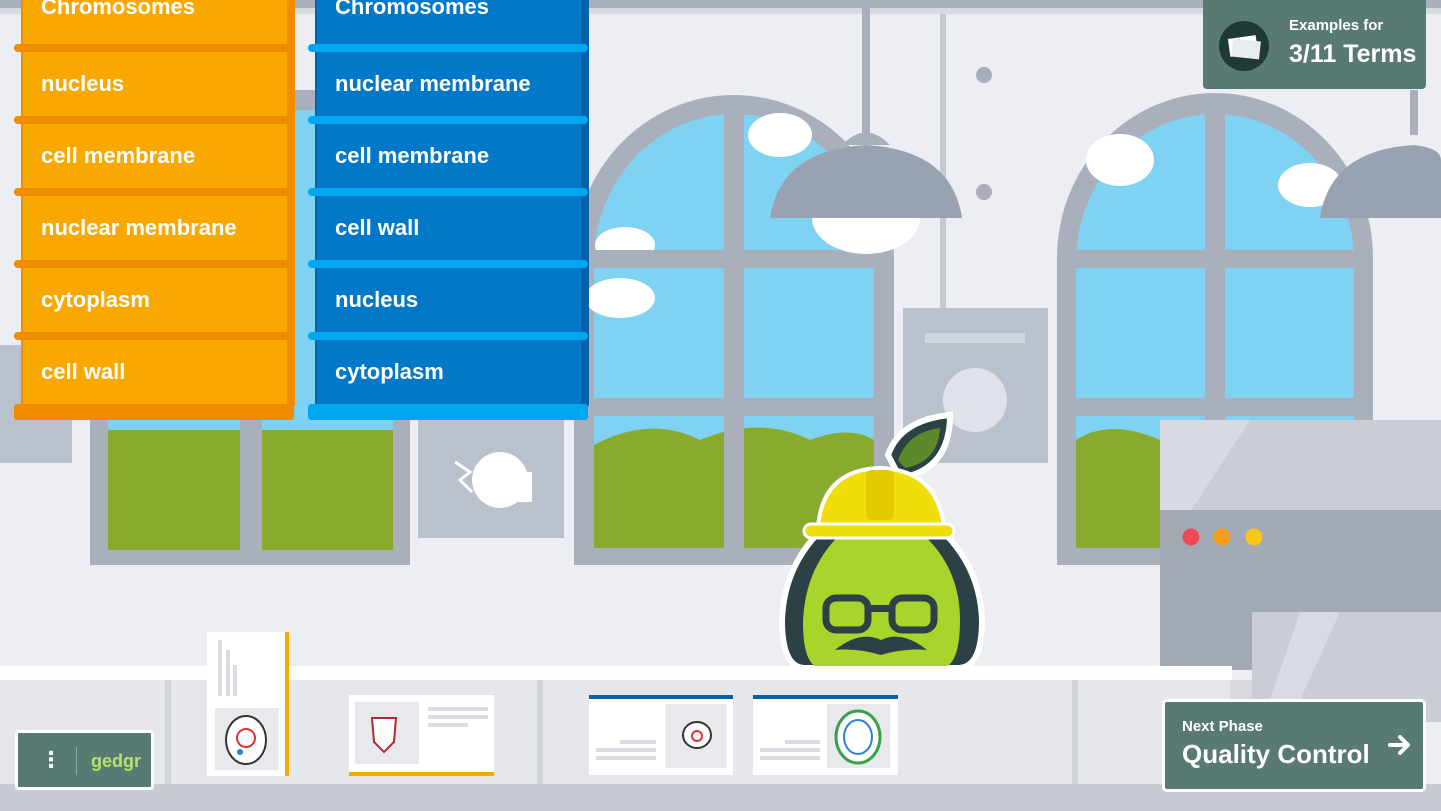  Describe the element at coordinates (1399, 745) in the screenshot. I see `arrow-right-icon` at that location.